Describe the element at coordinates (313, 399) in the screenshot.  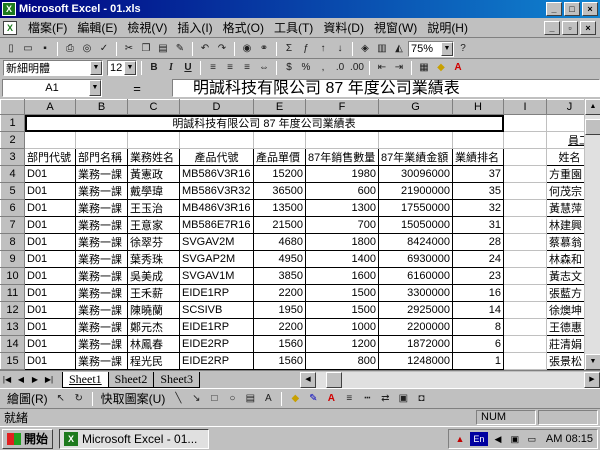
I see `line-color-icon: ✎` at that location.